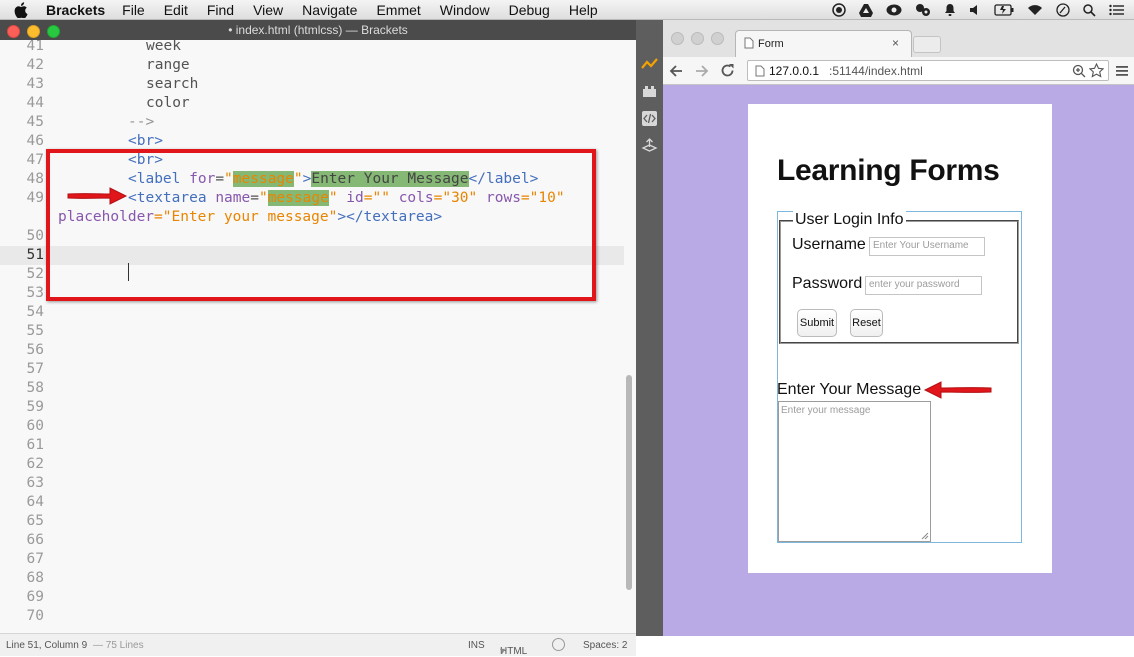 The height and width of the screenshot is (657, 1134). What do you see at coordinates (312, 502) in the screenshot?
I see `code-line: 64` at bounding box center [312, 502].